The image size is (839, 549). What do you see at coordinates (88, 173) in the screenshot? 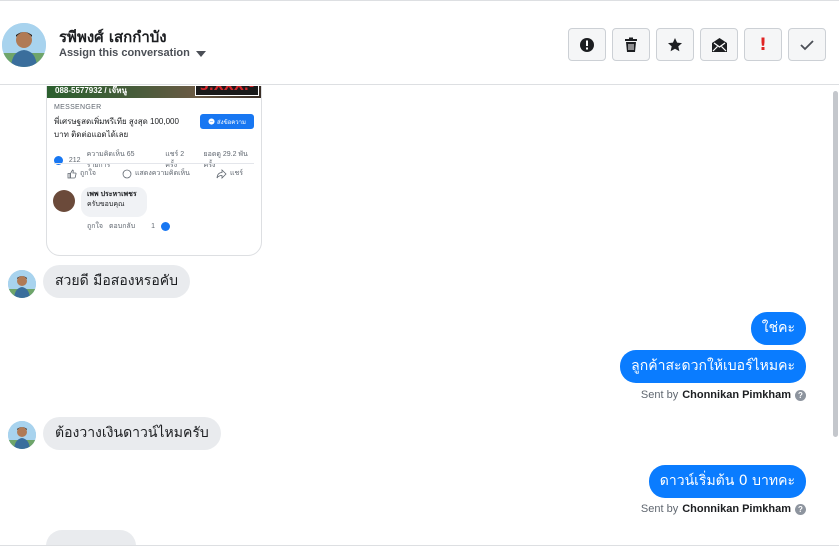
I see `post-like-label: ถูกใจ` at bounding box center [88, 173].